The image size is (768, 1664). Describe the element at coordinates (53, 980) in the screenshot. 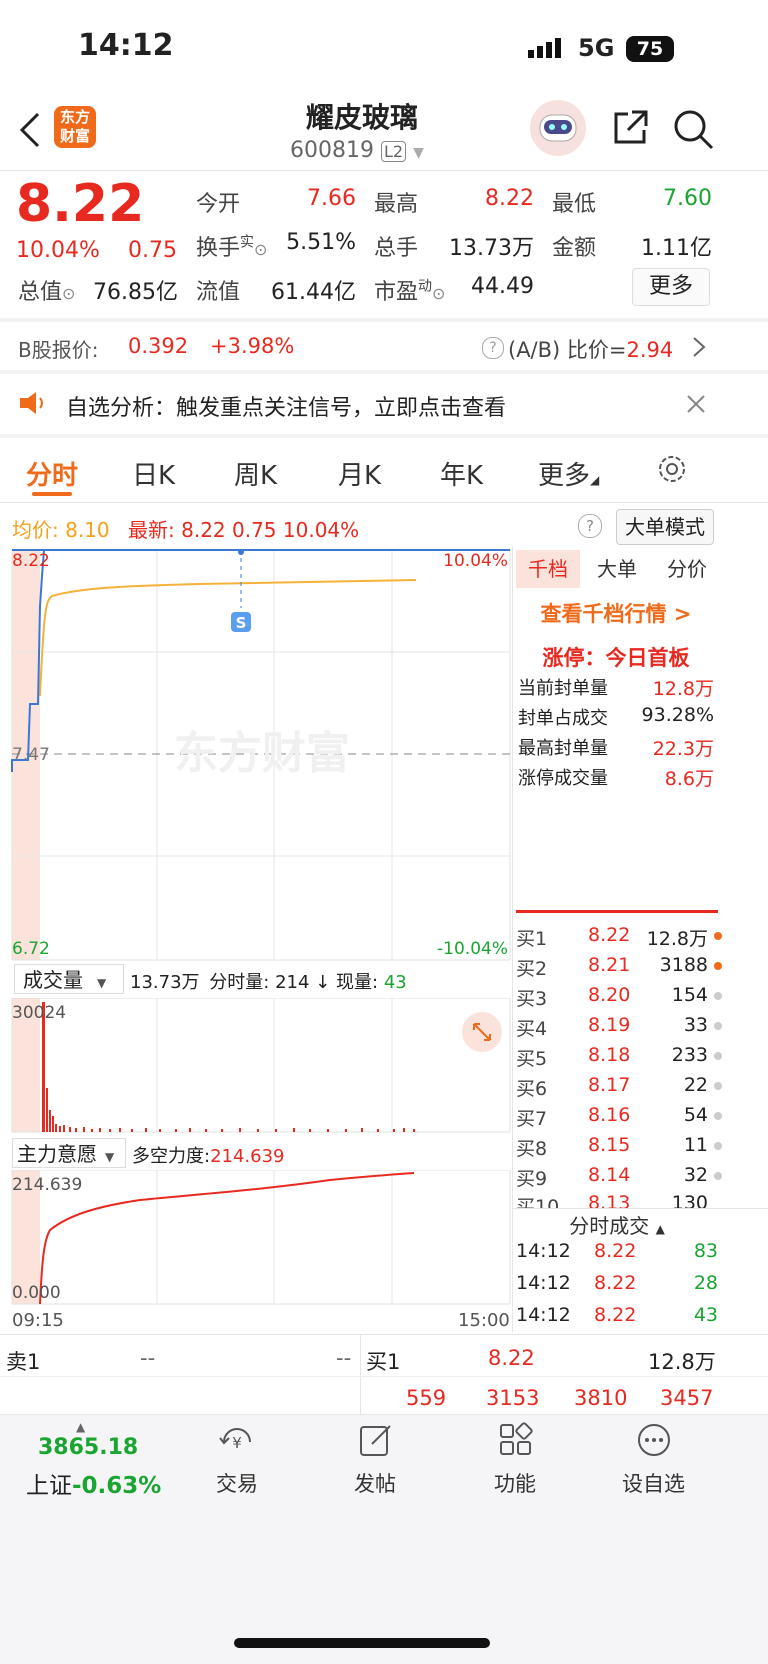

I see `volume-selector-label: 成交量` at that location.